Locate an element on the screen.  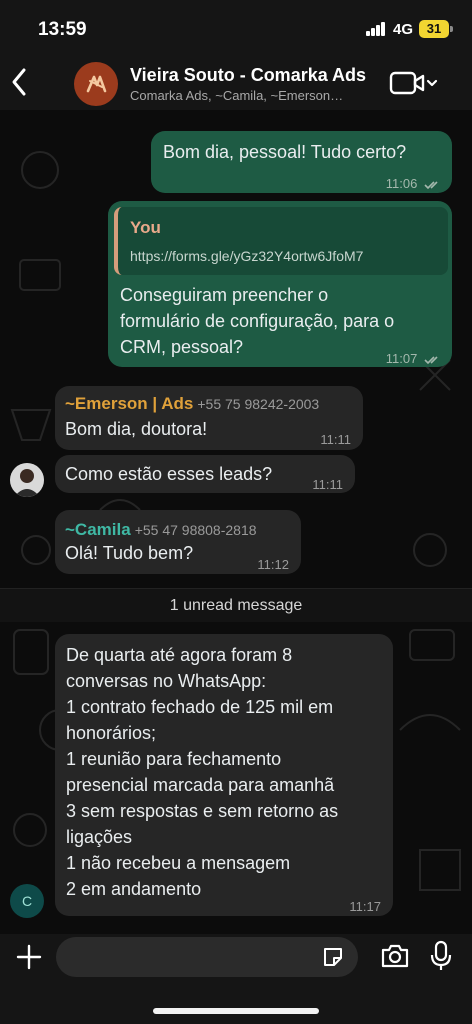
network-label: 4G is located at coordinates (403, 29).